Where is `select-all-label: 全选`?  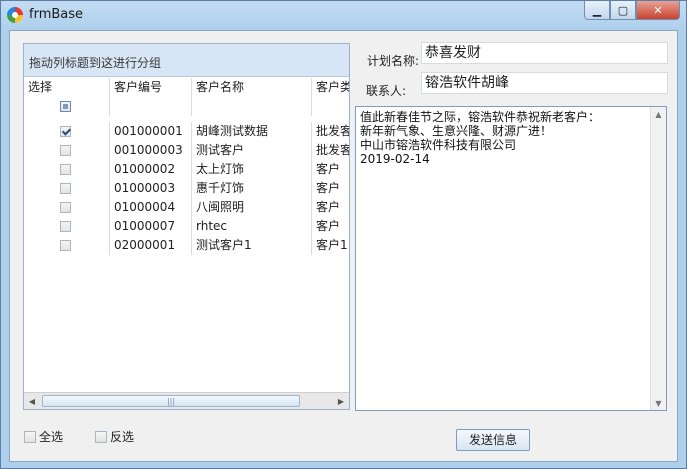
select-all-label: 全选 is located at coordinates (51, 437).